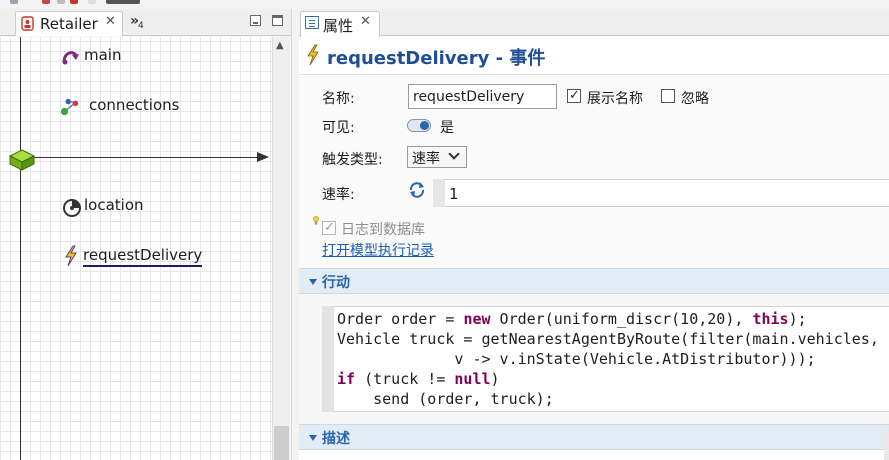 This screenshot has height=460, width=889. Describe the element at coordinates (255, 20) in the screenshot. I see `minimize-icon` at that location.